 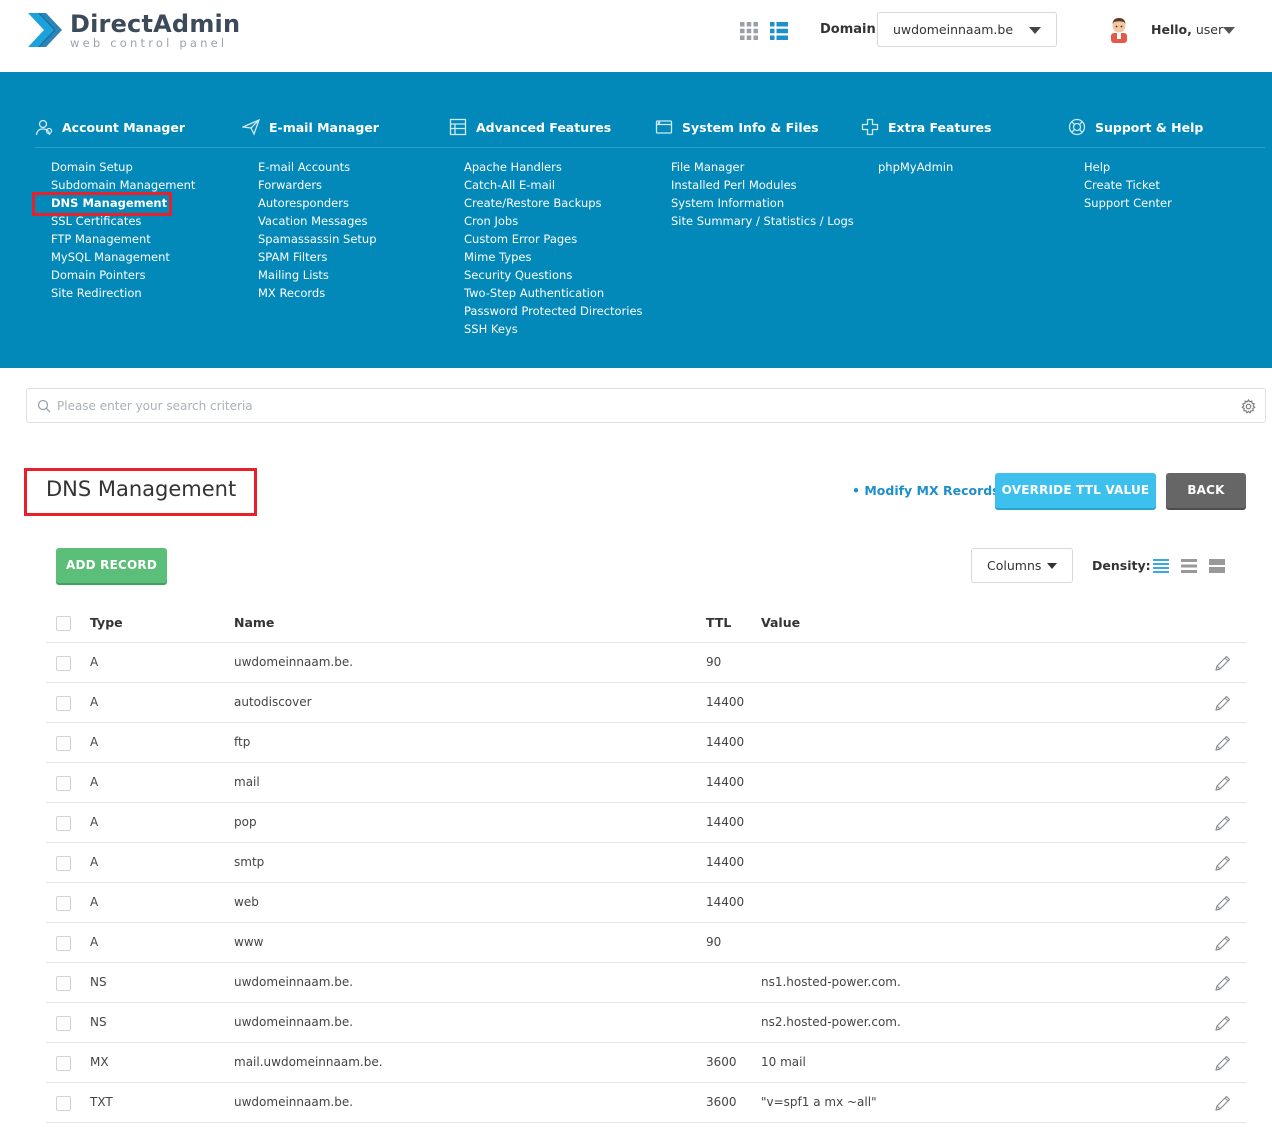 What do you see at coordinates (1119, 29) in the screenshot?
I see `avatar` at bounding box center [1119, 29].